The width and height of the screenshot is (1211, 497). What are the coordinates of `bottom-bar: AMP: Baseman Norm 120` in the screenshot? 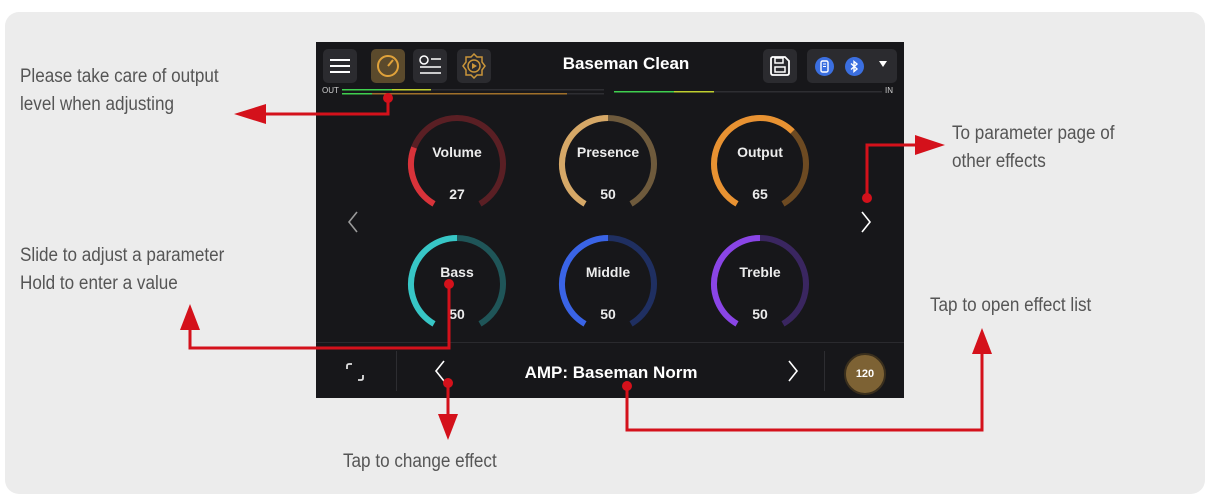 It's located at (610, 370).